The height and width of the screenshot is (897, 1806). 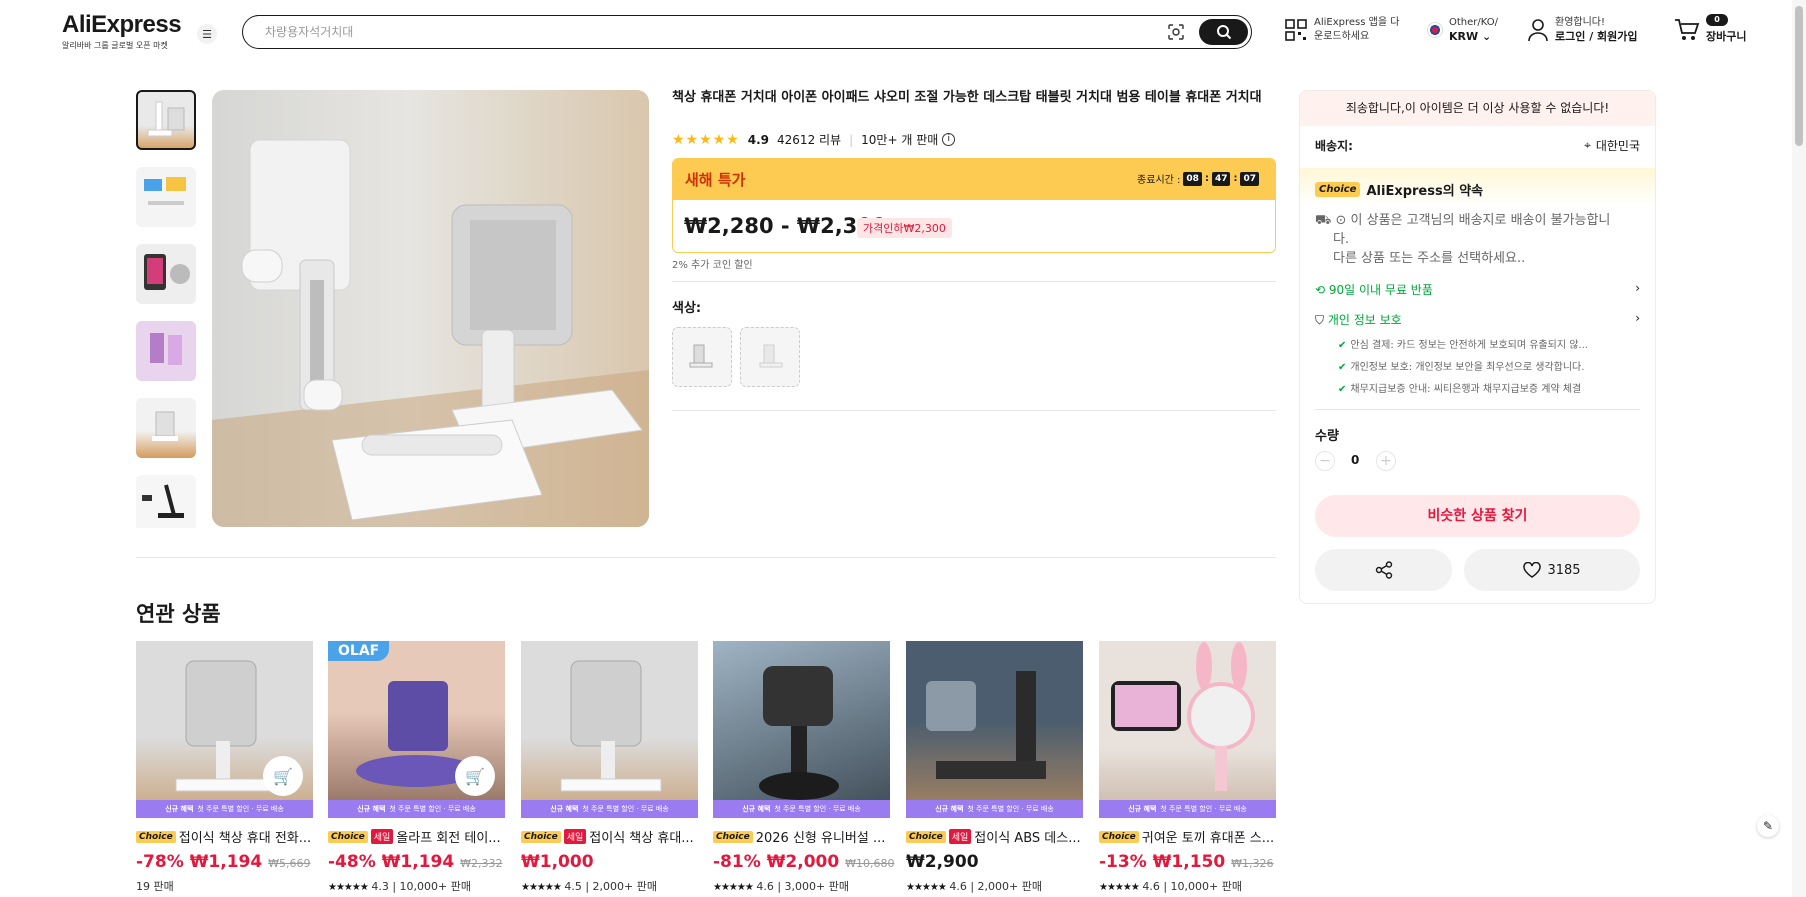 I want to click on page-scrollbar, so click(x=1799, y=448).